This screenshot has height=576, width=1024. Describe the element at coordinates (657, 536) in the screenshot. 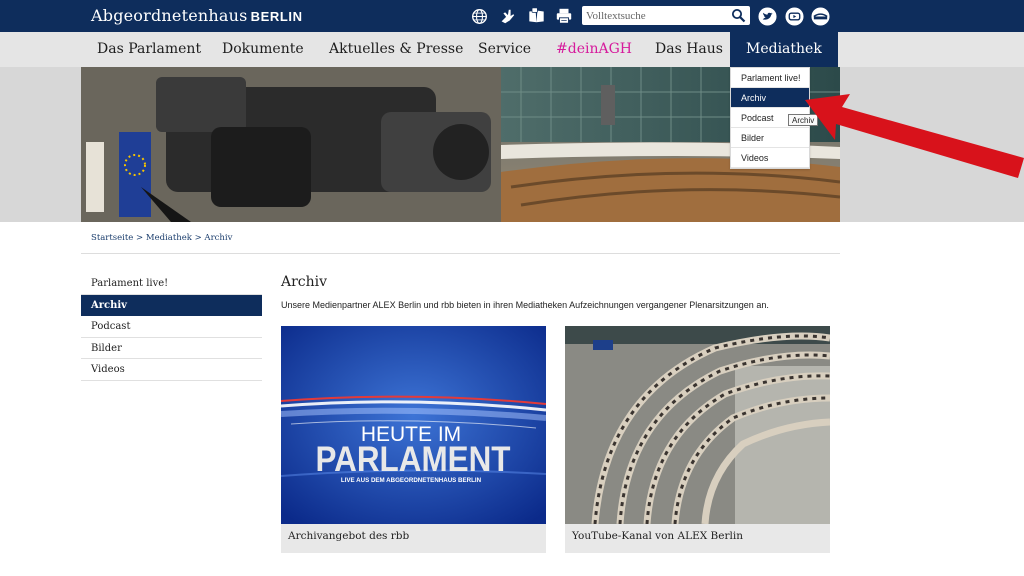

I see `card-caption: YouTube-Kanal von ALEX Berlin` at that location.